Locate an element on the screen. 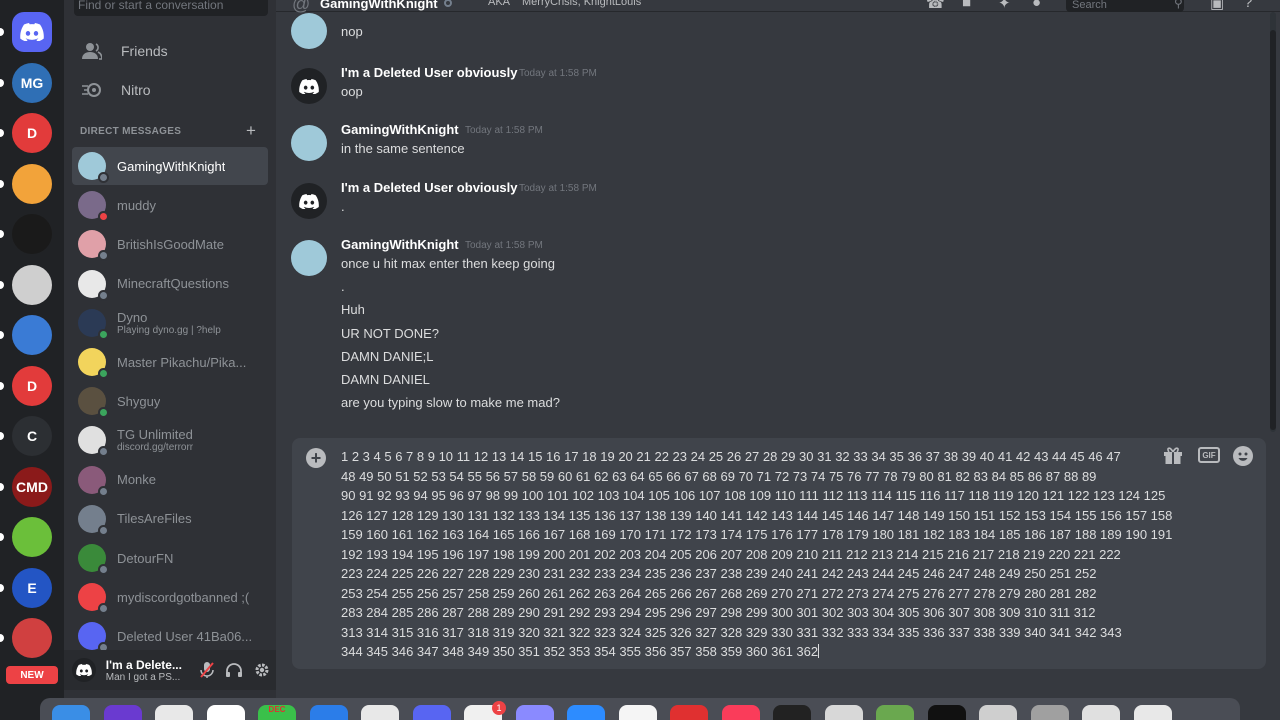 The width and height of the screenshot is (1280, 720). pin-icon: ✦ is located at coordinates (1004, 6).